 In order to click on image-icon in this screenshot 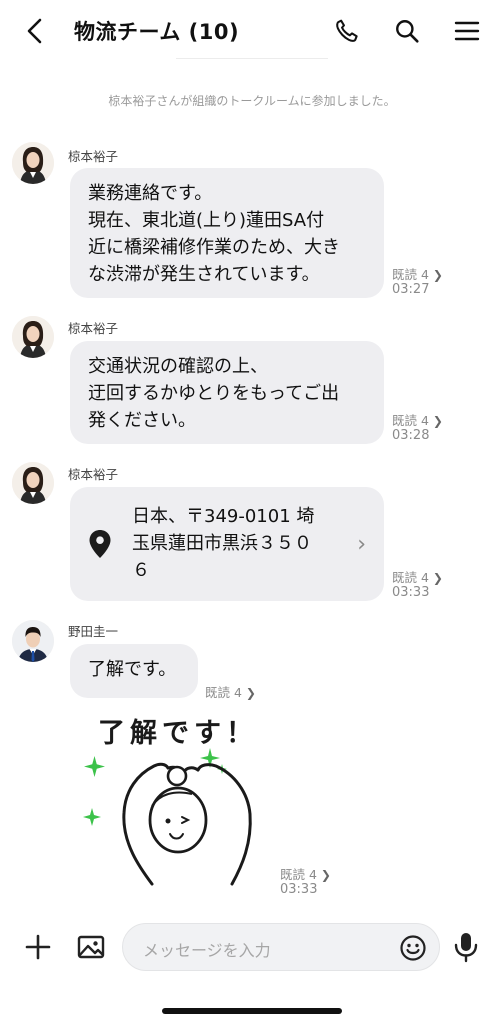, I will do `click(91, 947)`.